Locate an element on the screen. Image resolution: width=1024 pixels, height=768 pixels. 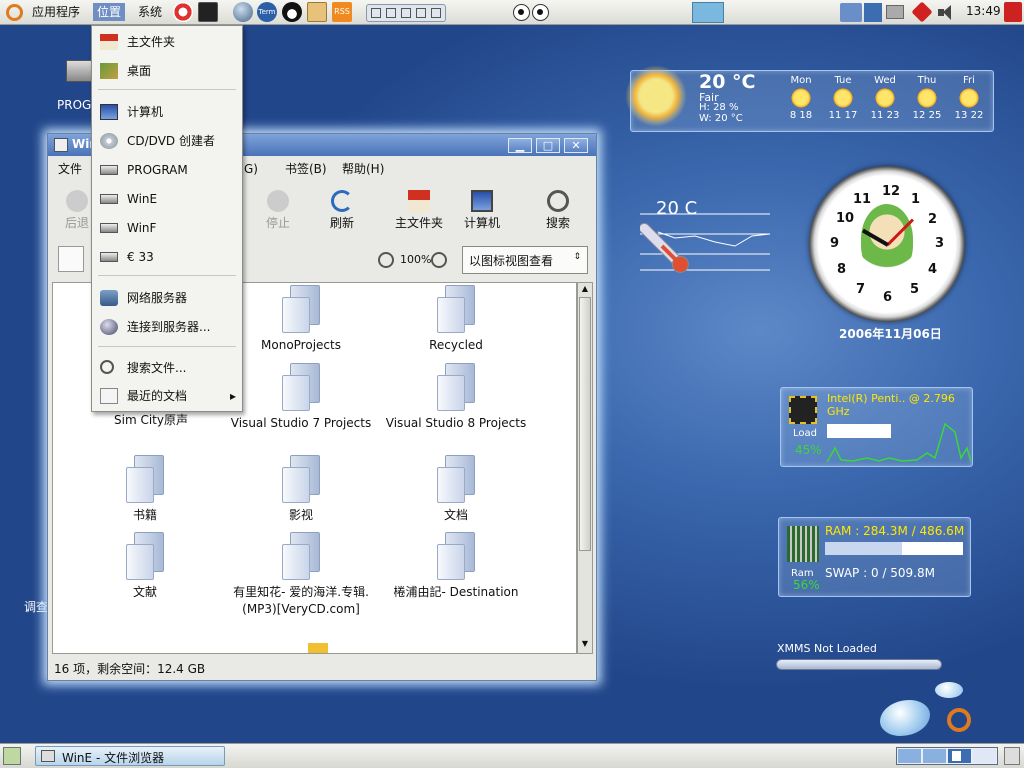
monitor-applet-icon is located at coordinates (873, 12).